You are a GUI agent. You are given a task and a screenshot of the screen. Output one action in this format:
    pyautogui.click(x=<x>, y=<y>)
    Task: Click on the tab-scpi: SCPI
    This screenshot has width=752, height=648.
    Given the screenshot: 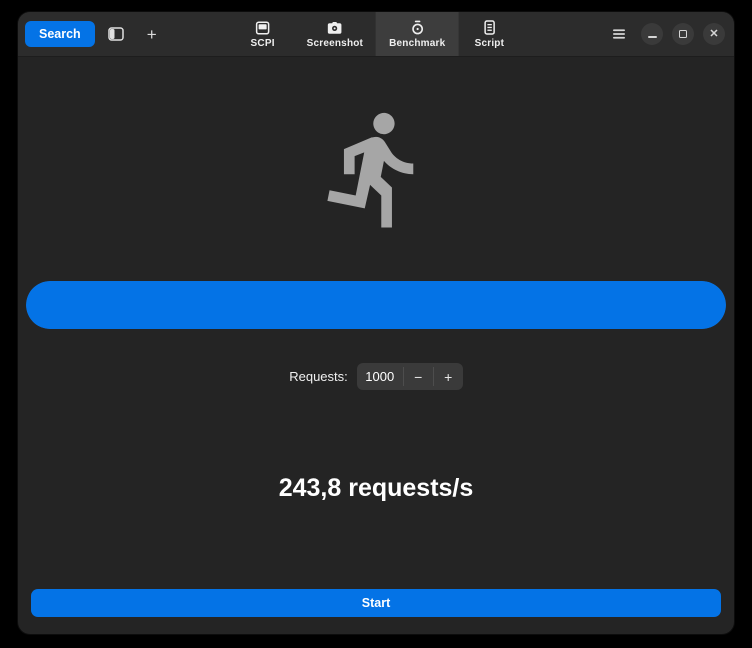 What is the action you would take?
    pyautogui.click(x=263, y=34)
    